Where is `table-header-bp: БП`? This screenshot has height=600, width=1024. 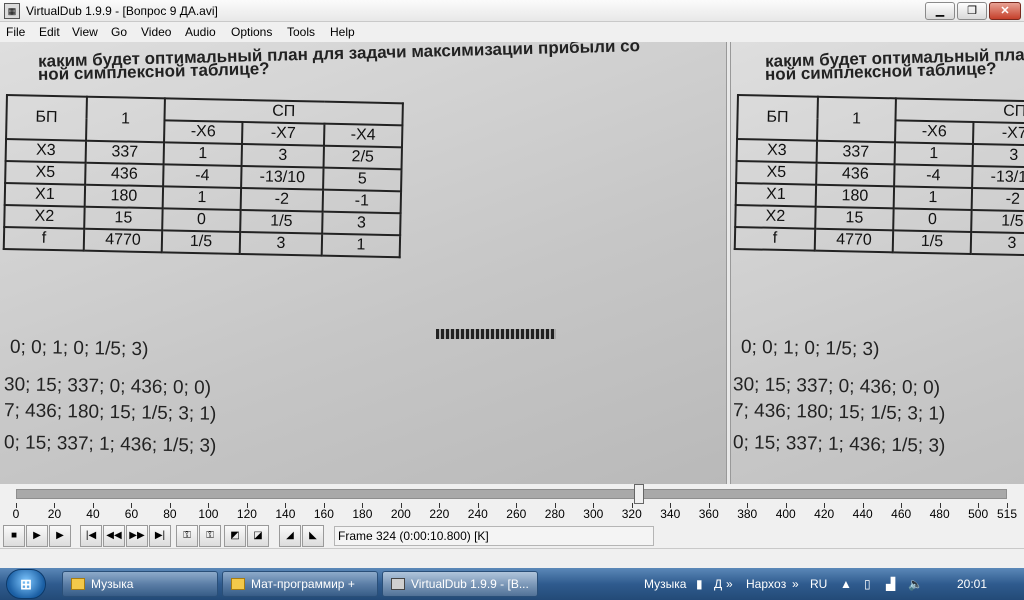
table-header-bp: БП is located at coordinates (46, 118).